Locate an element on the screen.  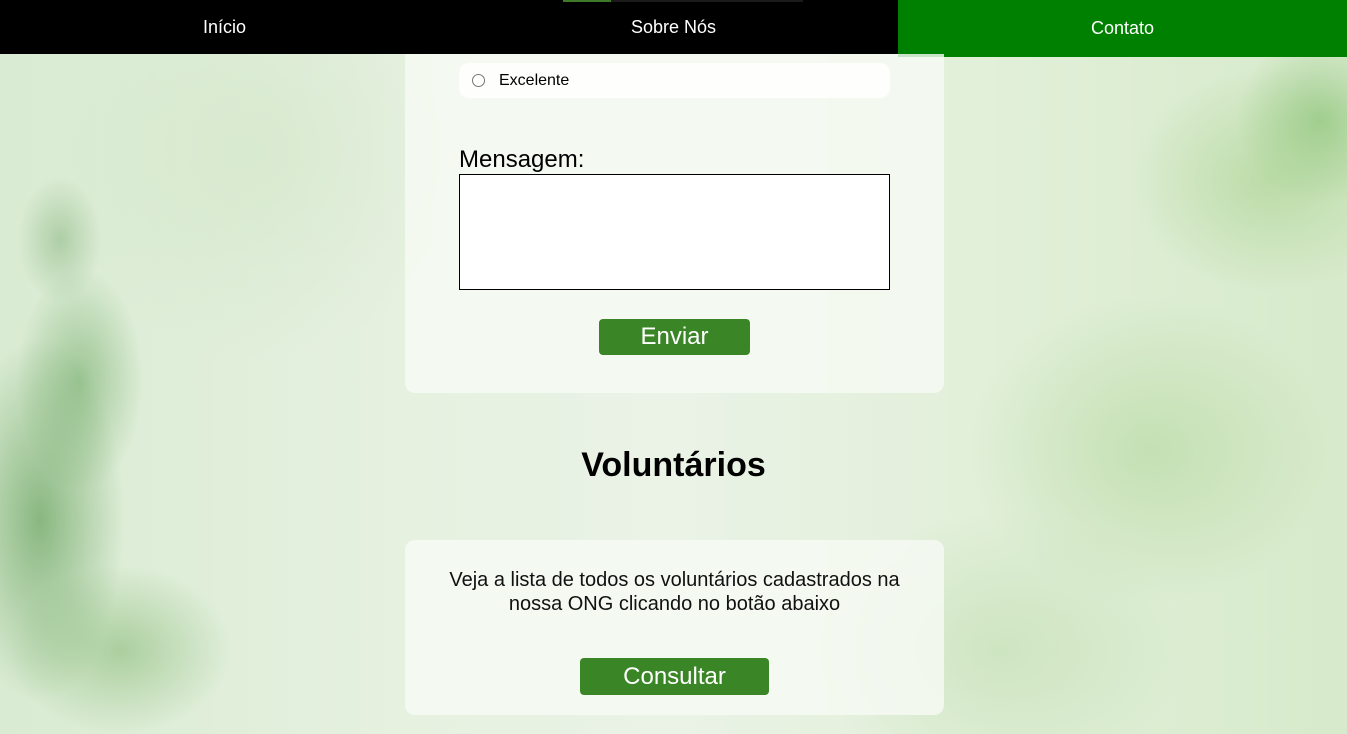
send-button: Enviar is located at coordinates (674, 337).